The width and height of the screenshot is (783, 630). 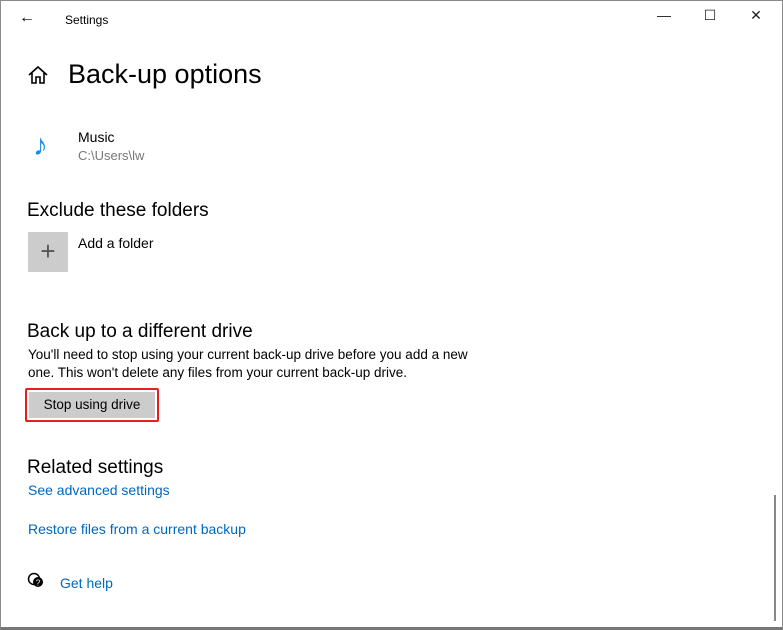 What do you see at coordinates (710, 15) in the screenshot?
I see `maximize-button: ☐` at bounding box center [710, 15].